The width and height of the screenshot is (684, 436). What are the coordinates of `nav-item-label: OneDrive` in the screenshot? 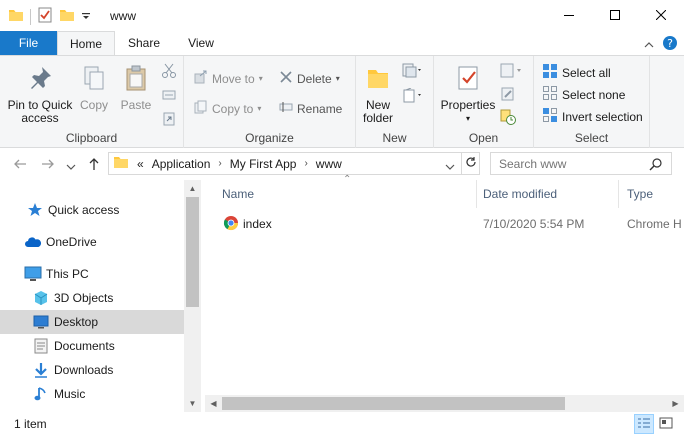 It's located at (71, 242).